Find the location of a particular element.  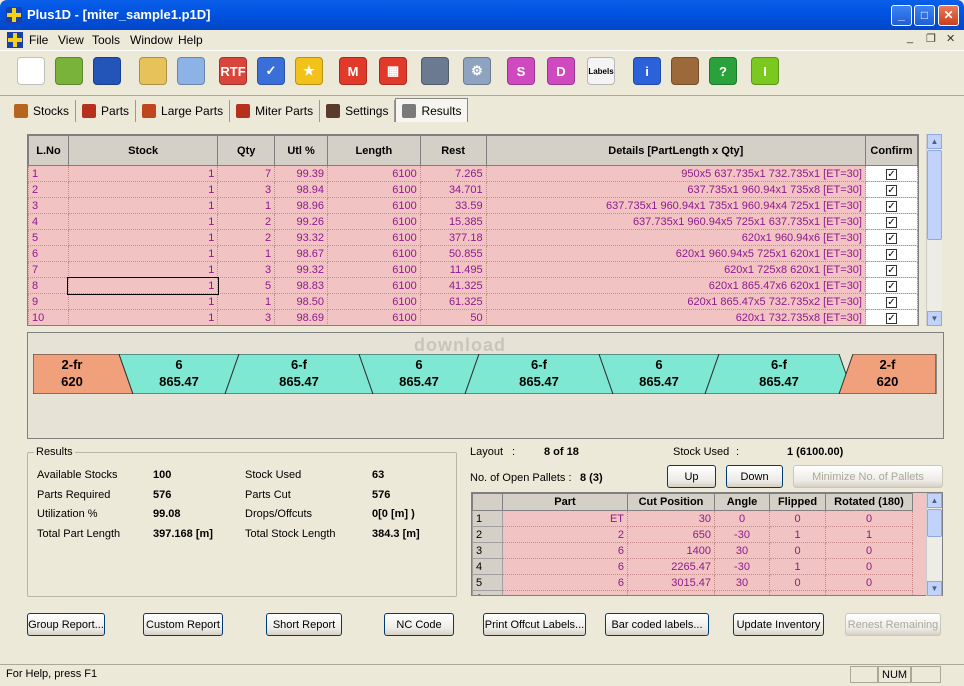

table-cell: 620x1 960.94x5 725x1 620x1 [ET=30] is located at coordinates (675, 253).